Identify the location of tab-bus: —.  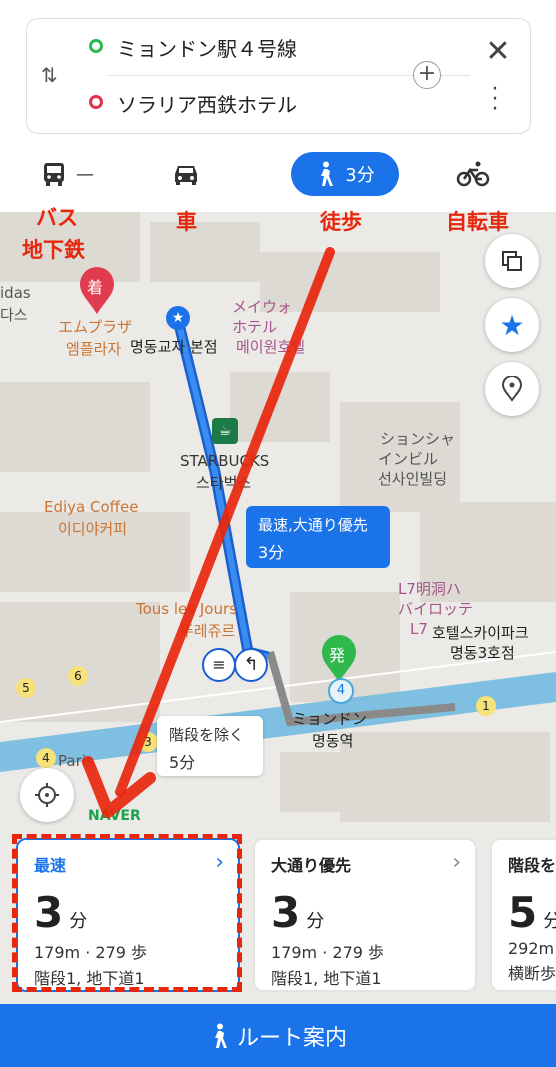
(75, 174).